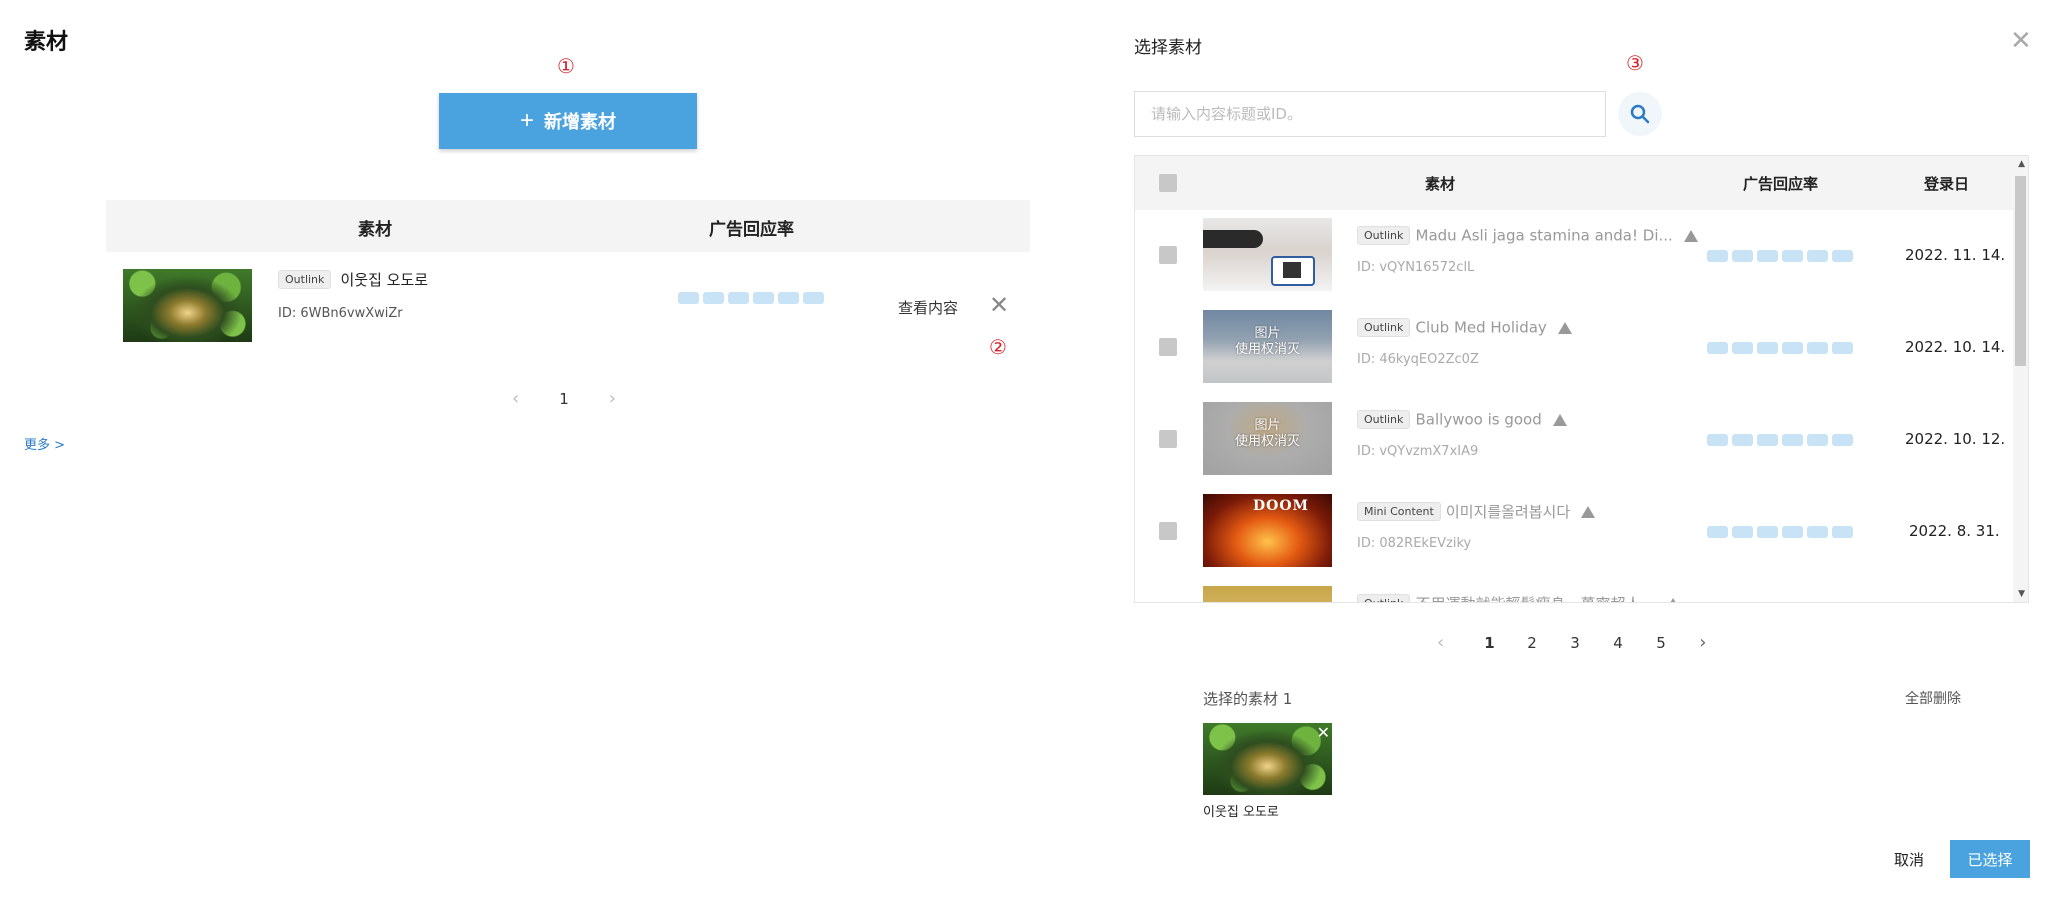 The image size is (2048, 903). I want to click on page-4: 4, so click(1634, 643).